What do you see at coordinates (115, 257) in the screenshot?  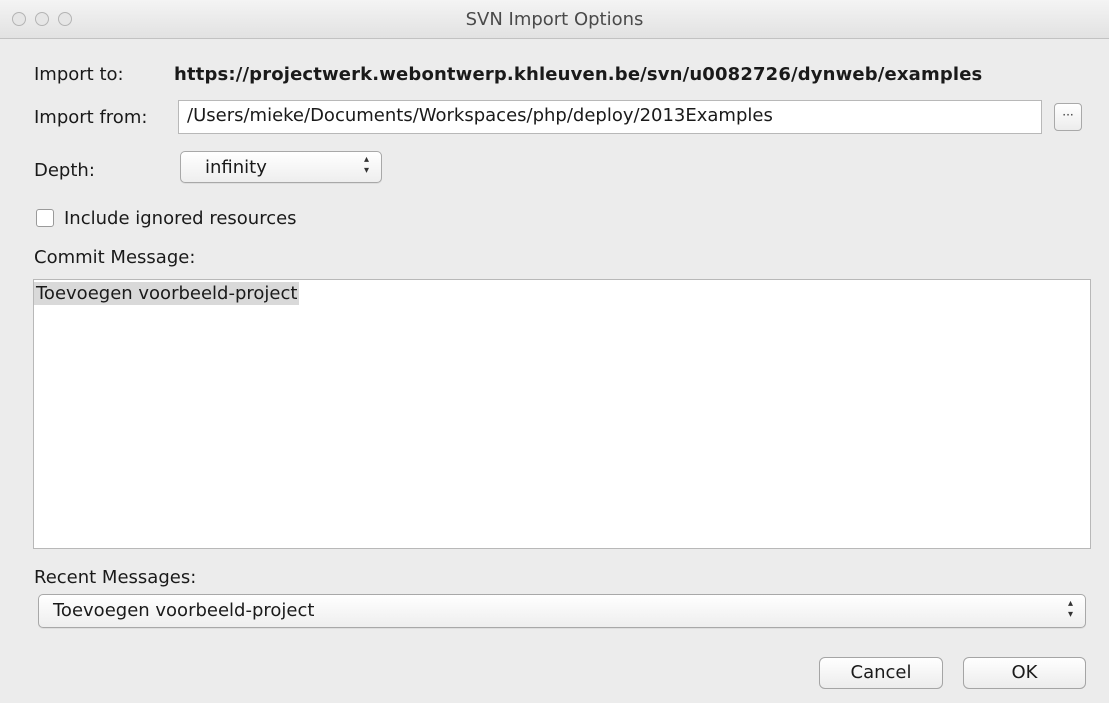 I see `commit-message-label: Commit Message:` at bounding box center [115, 257].